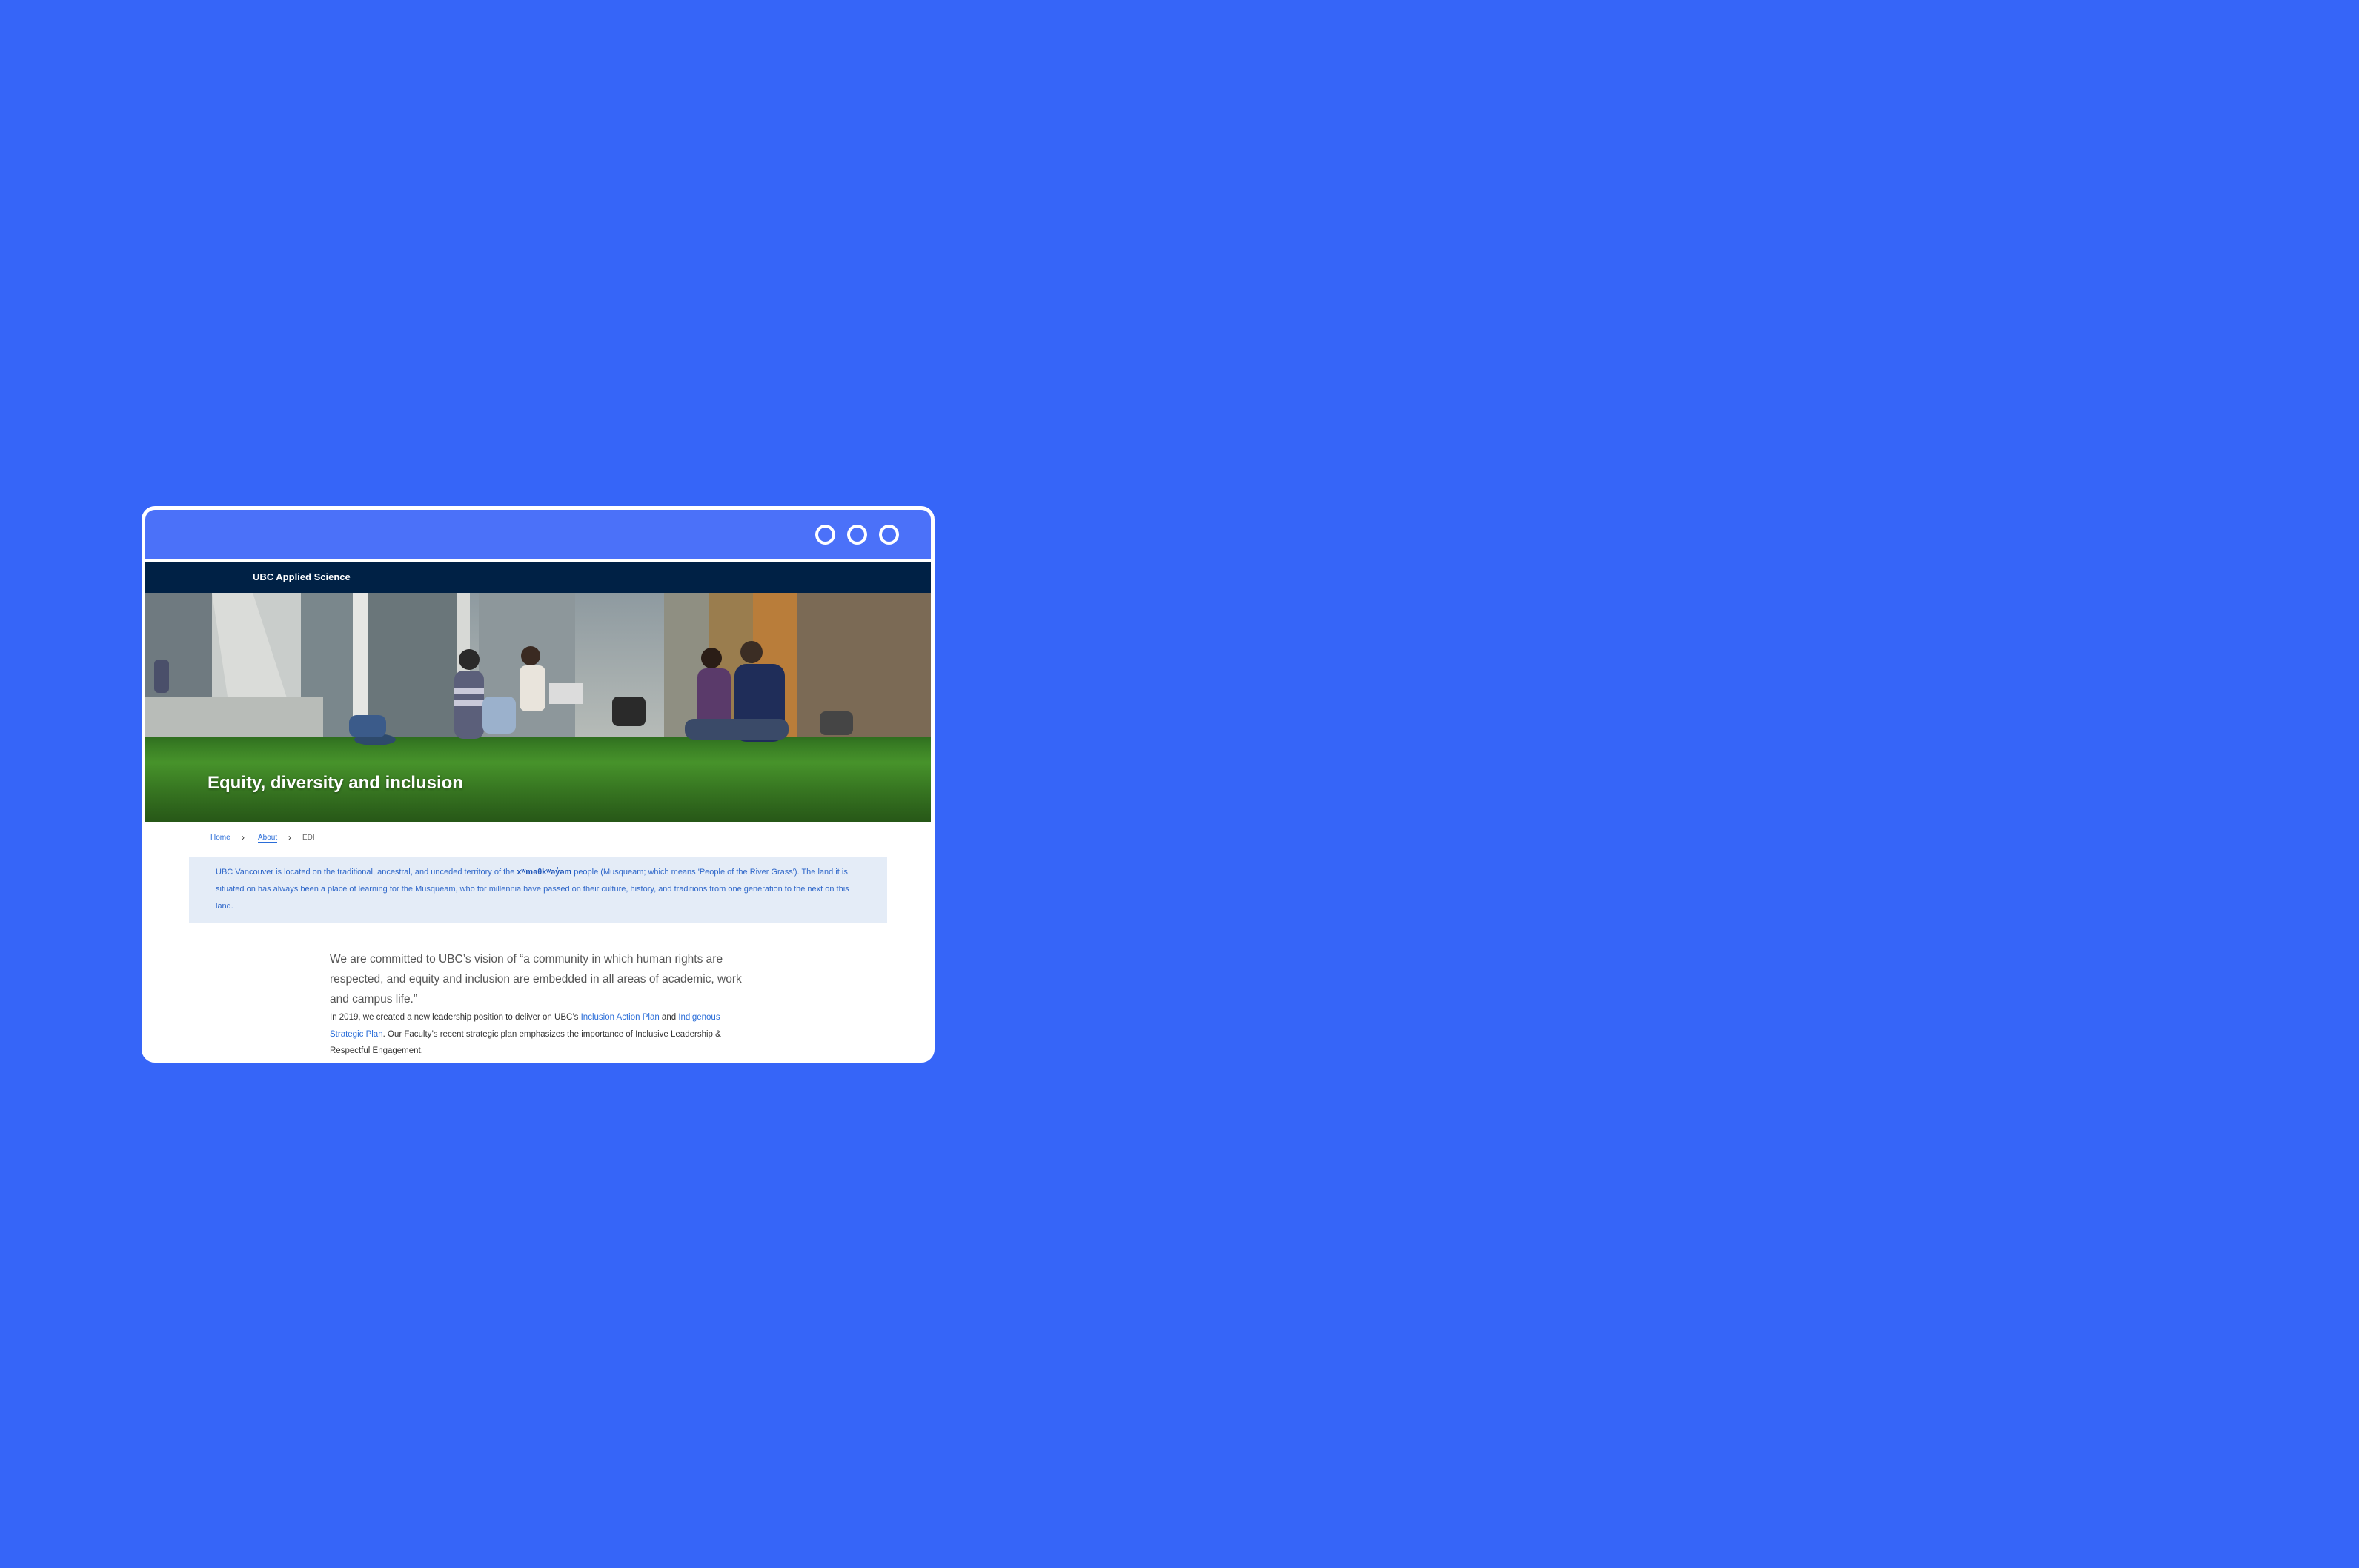  Describe the element at coordinates (335, 783) in the screenshot. I see `page-title: Equity, diversity and inclusion` at that location.